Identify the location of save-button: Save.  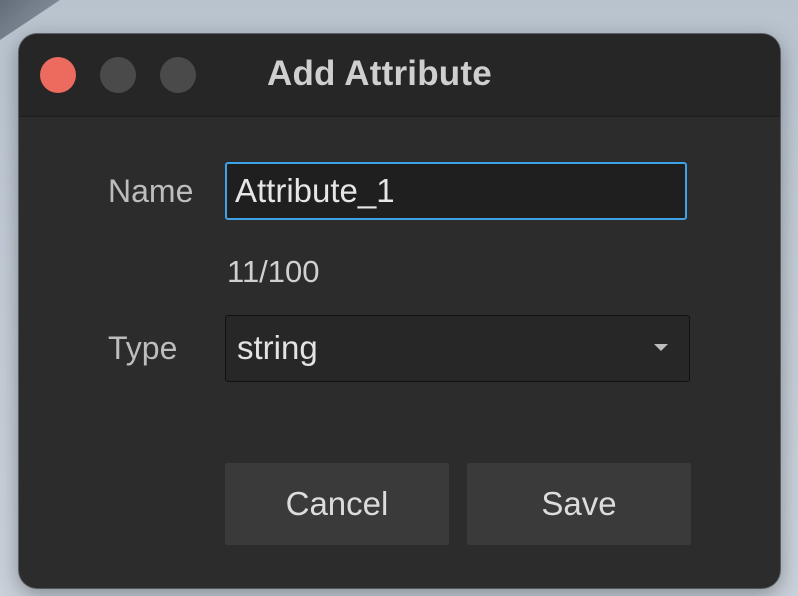
(579, 504).